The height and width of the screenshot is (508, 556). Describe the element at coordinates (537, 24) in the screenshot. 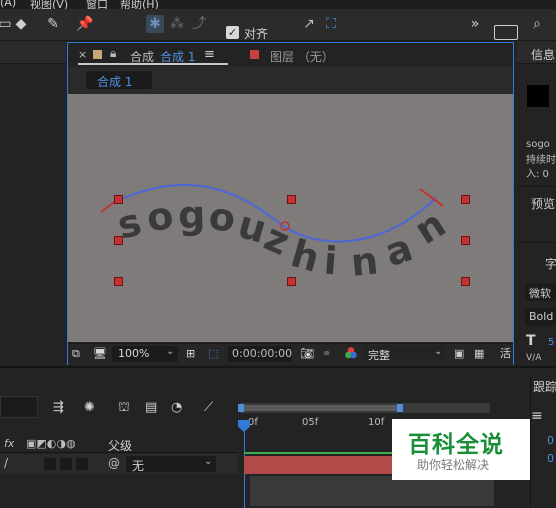

I see `search-icon: ⌕` at that location.